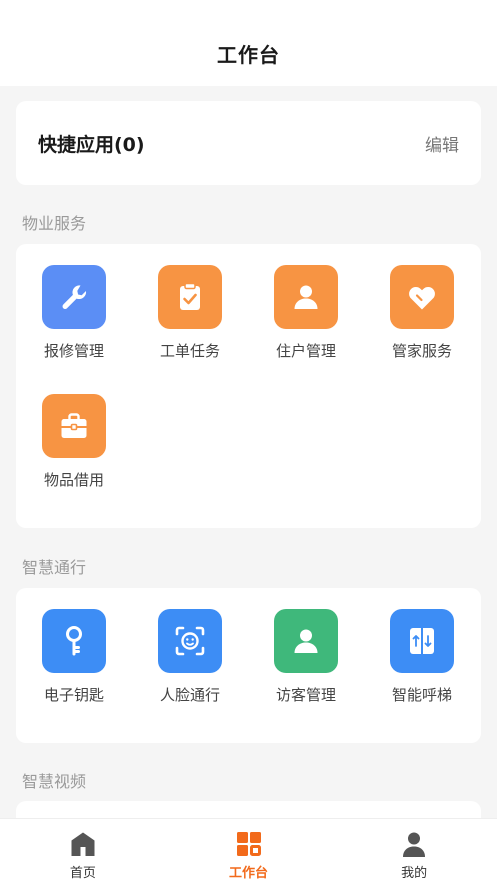 The width and height of the screenshot is (497, 883). What do you see at coordinates (189, 695) in the screenshot?
I see `app-label: 人脸通行` at bounding box center [189, 695].